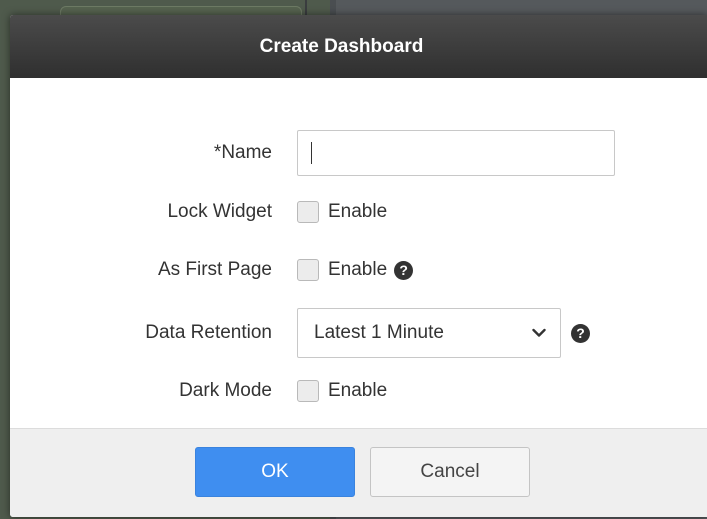  What do you see at coordinates (539, 332) in the screenshot?
I see `chevron-down-icon` at bounding box center [539, 332].